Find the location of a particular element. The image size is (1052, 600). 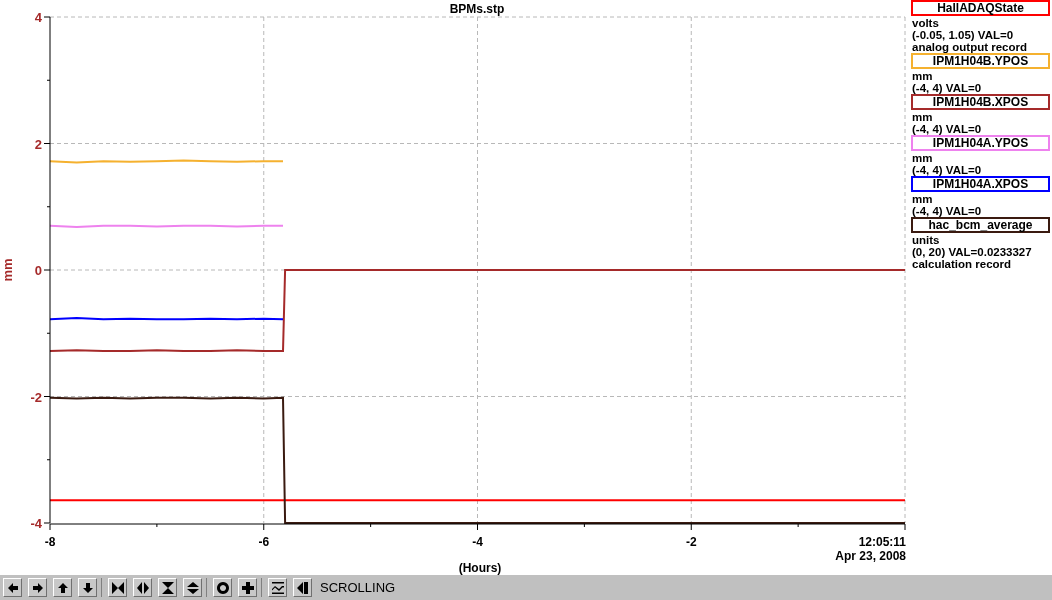

up-down-triangles-button is located at coordinates (192, 587).